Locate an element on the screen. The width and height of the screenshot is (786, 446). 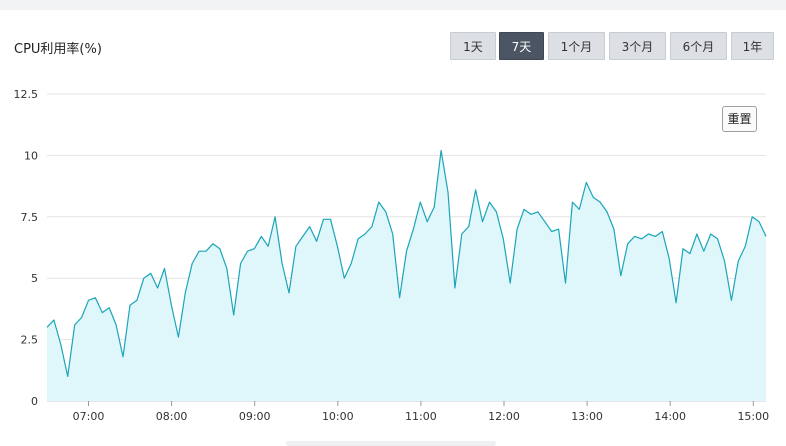
y-tick-label: 12.5 is located at coordinates (26, 94).